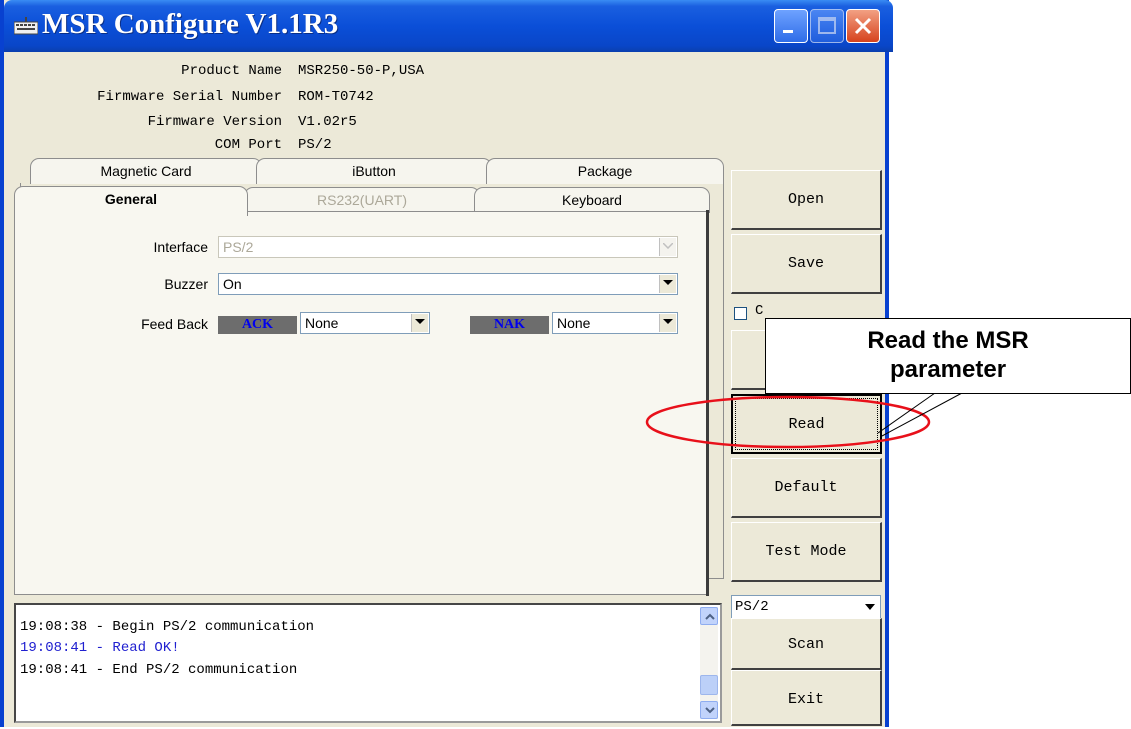 The image size is (1131, 729). What do you see at coordinates (788, 422) in the screenshot?
I see `highlight-ellipse` at bounding box center [788, 422].